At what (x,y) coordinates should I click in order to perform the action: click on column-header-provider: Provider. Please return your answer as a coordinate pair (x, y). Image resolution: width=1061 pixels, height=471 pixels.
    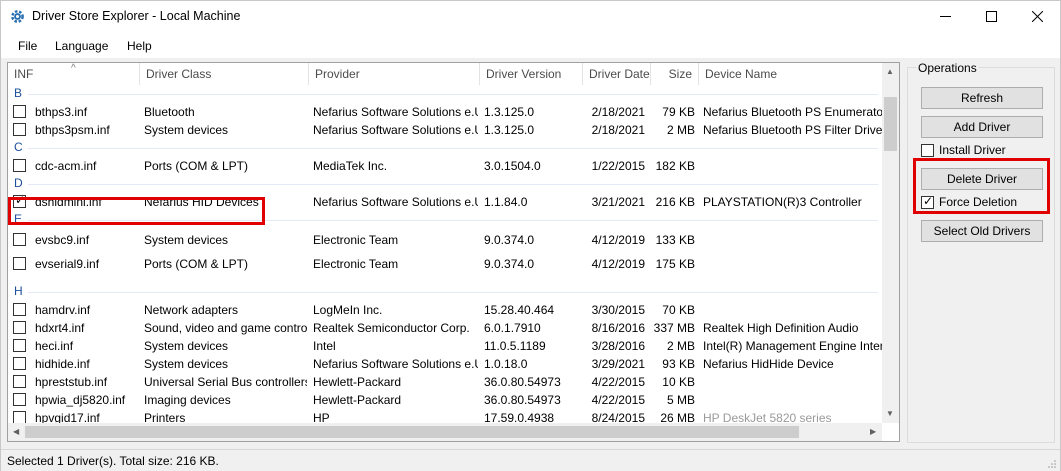
    Looking at the image, I should click on (394, 74).